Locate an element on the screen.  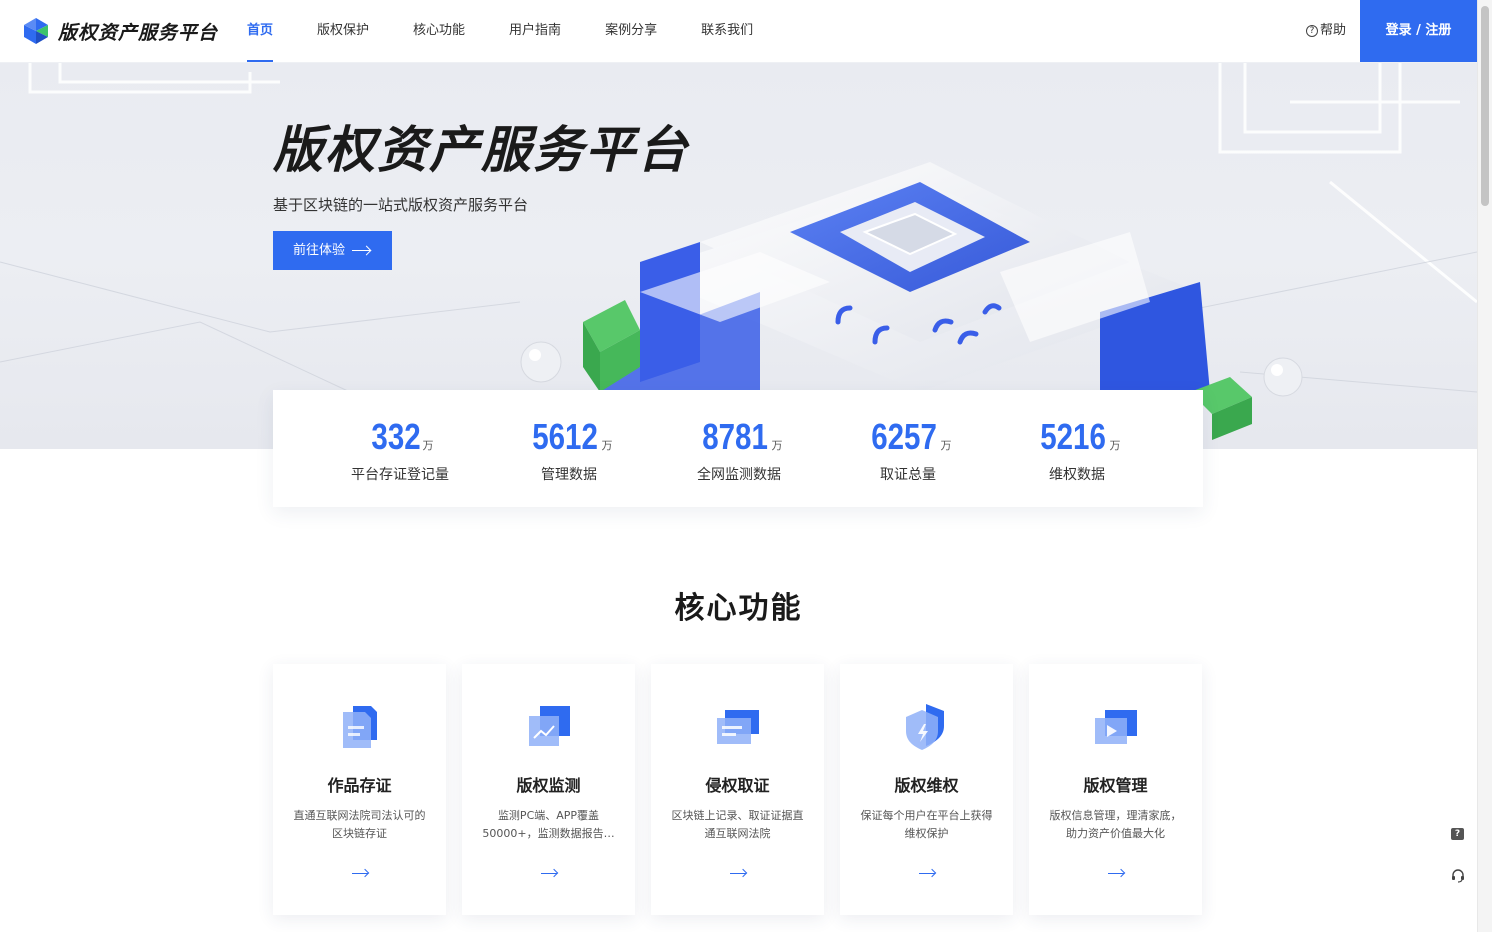
stat-label: 平台存证登记量 is located at coordinates (400, 475).